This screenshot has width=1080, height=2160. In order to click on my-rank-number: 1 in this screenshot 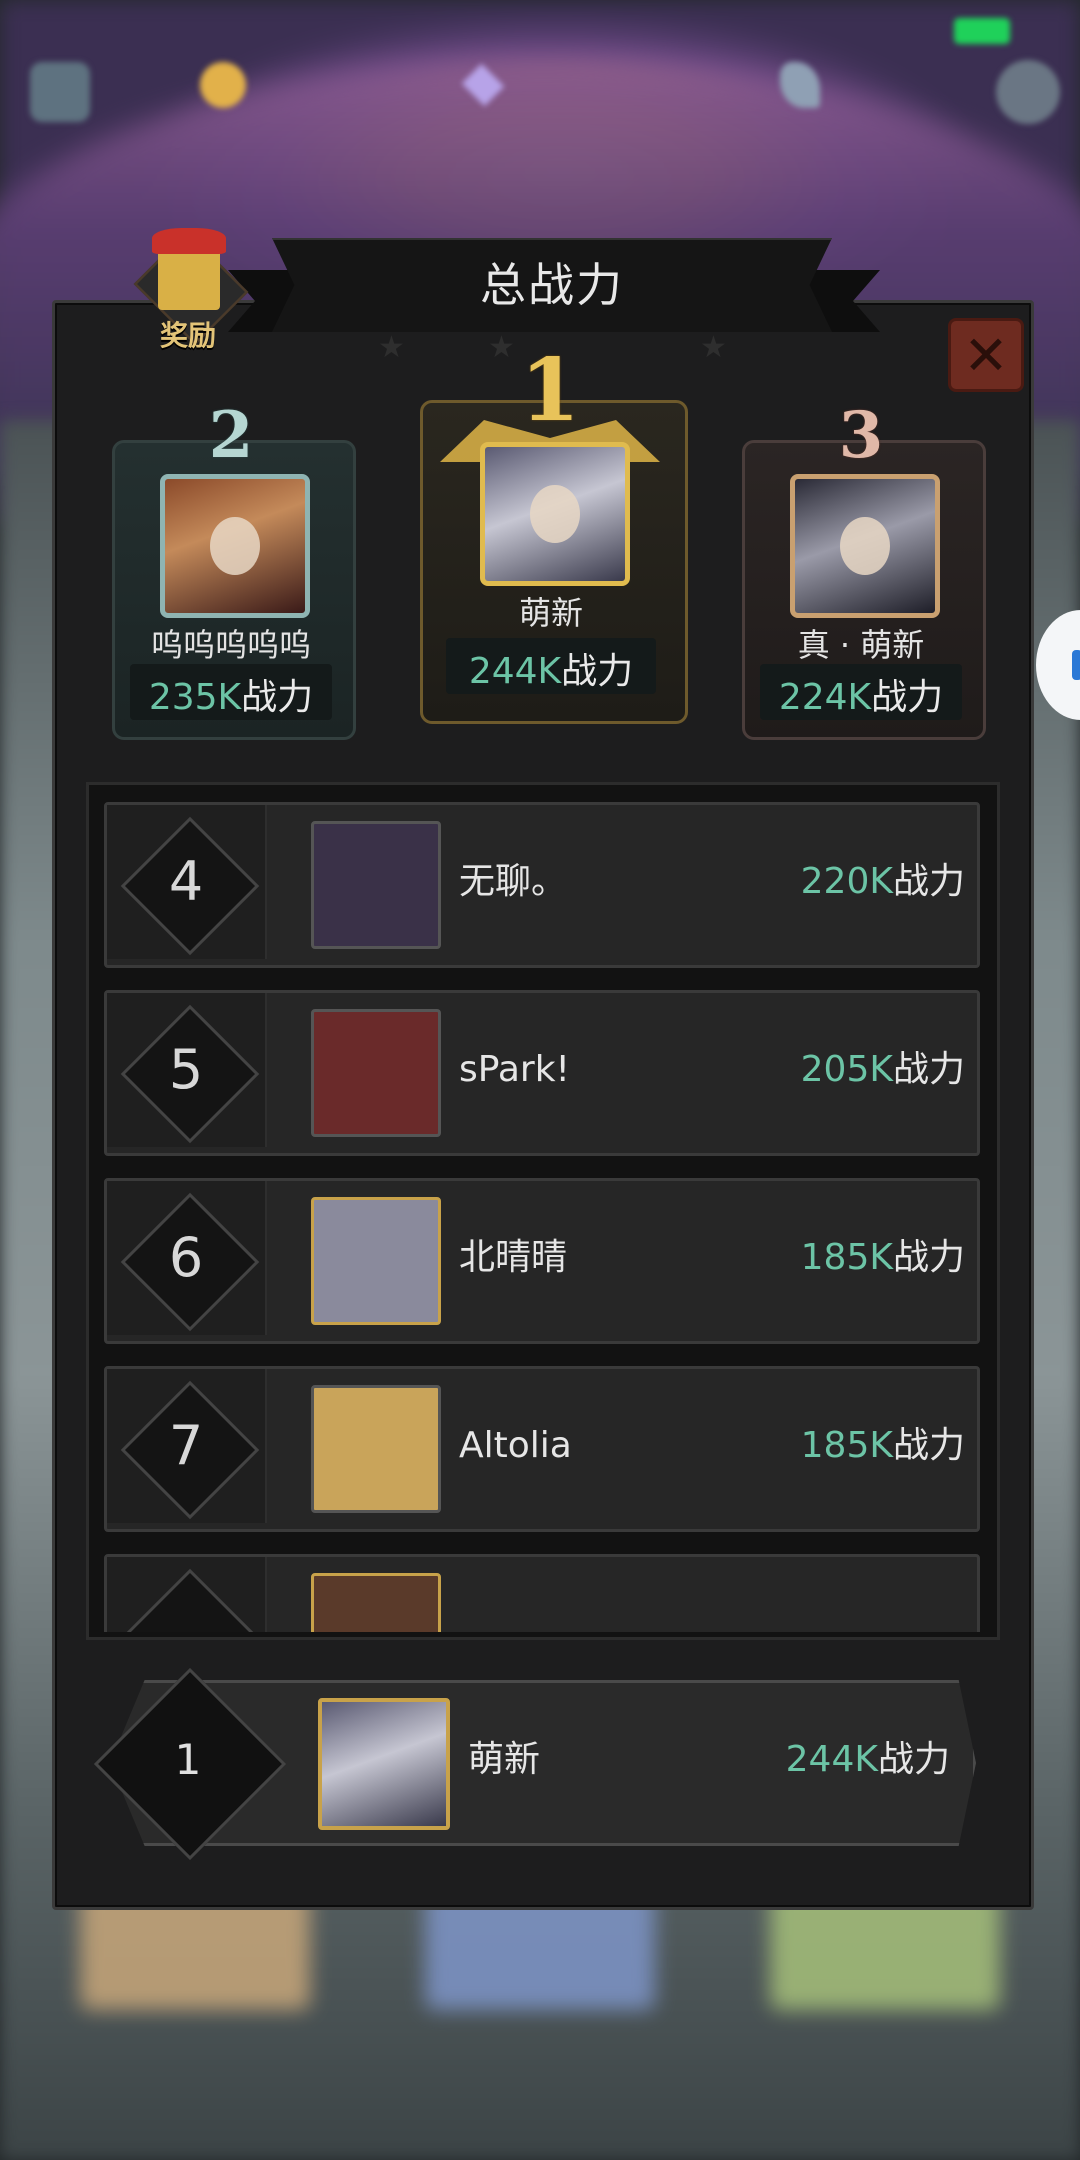, I will do `click(188, 1759)`.